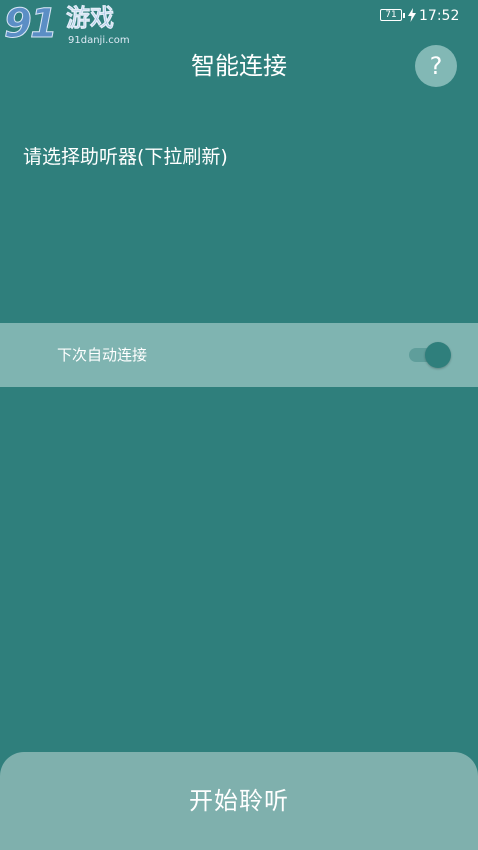 The width and height of the screenshot is (478, 850). I want to click on status-bar: 91 游戏 91danji.com 71 17:52, so click(239, 23).